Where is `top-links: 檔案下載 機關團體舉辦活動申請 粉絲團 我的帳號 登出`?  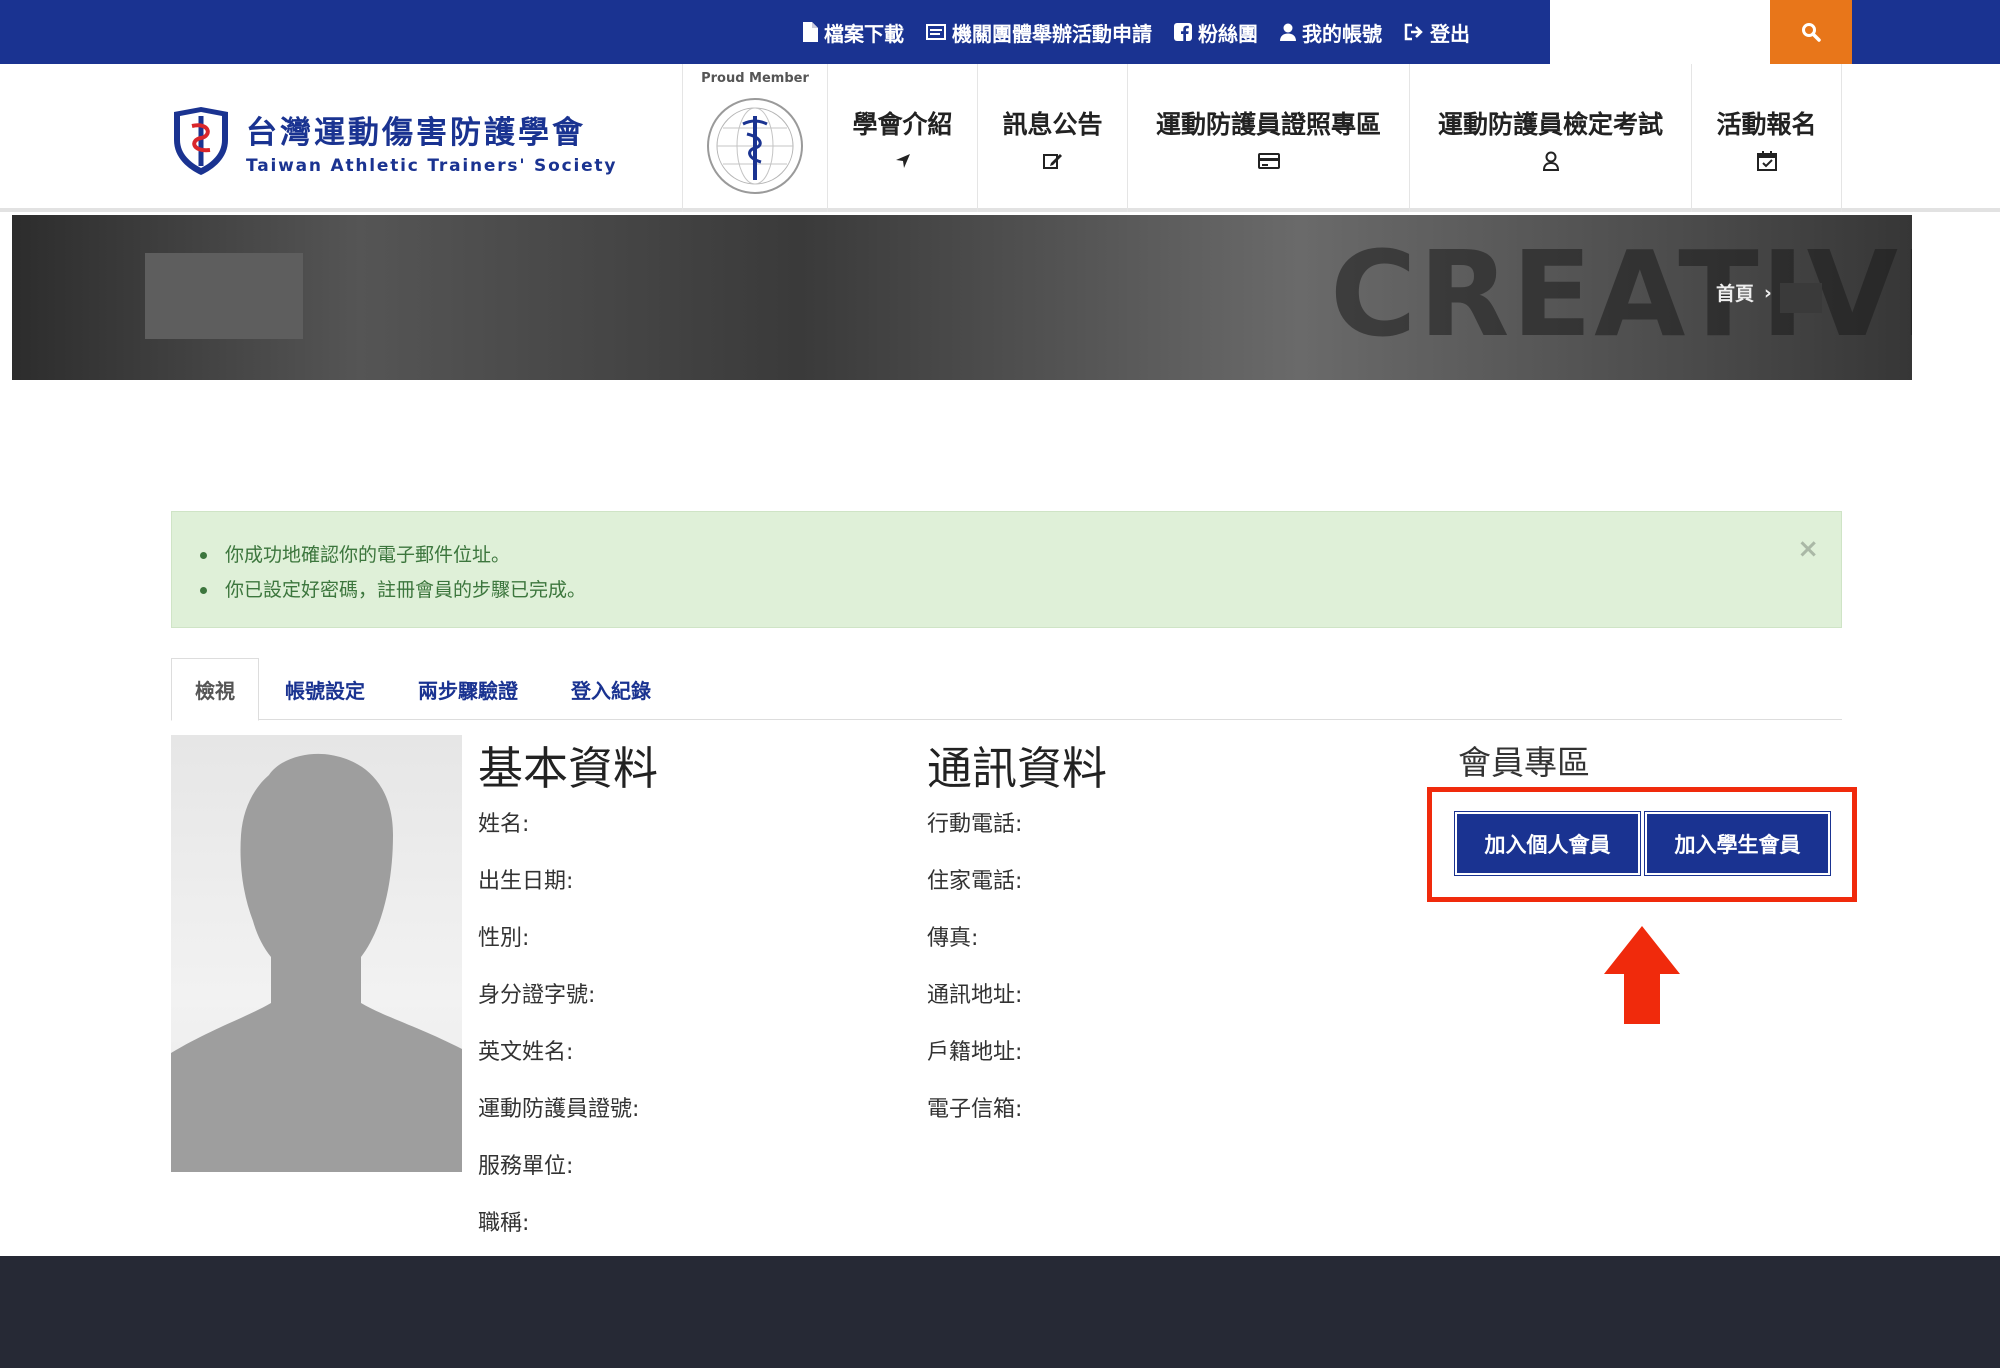 top-links: 檔案下載 機關團體舉辦活動申請 粉絲團 我的帳號 登出 is located at coordinates (1147, 32).